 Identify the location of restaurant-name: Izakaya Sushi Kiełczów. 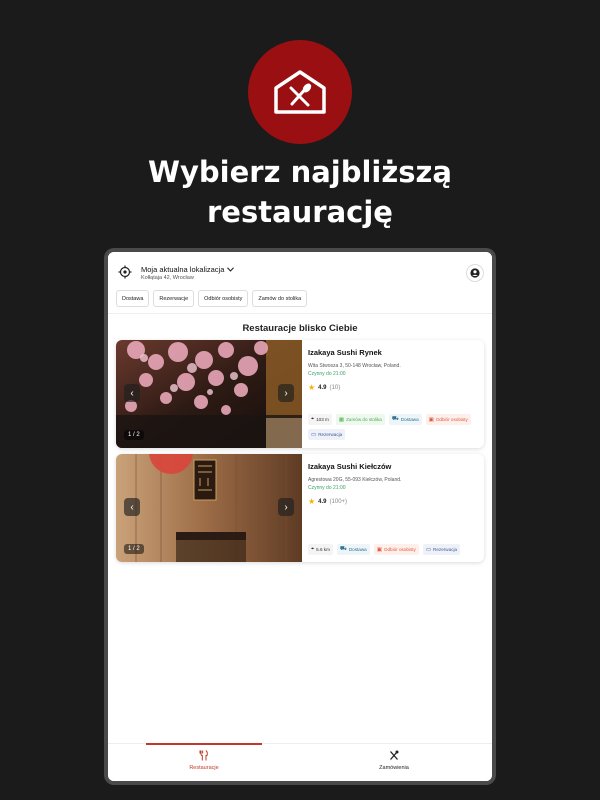
(350, 466).